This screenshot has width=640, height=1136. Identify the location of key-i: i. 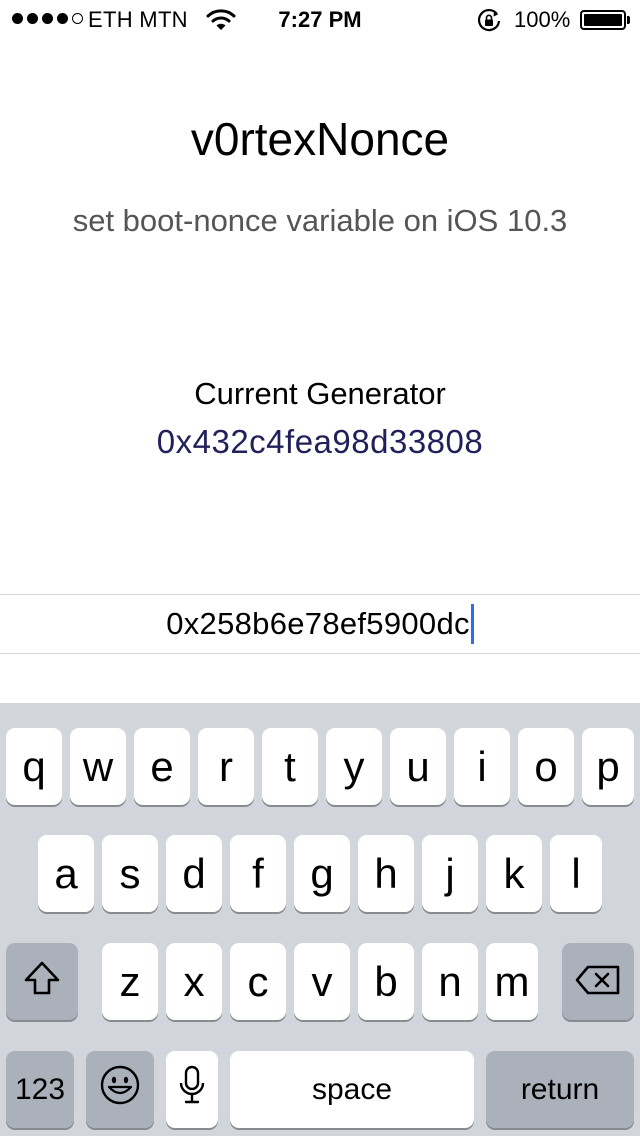
(482, 766).